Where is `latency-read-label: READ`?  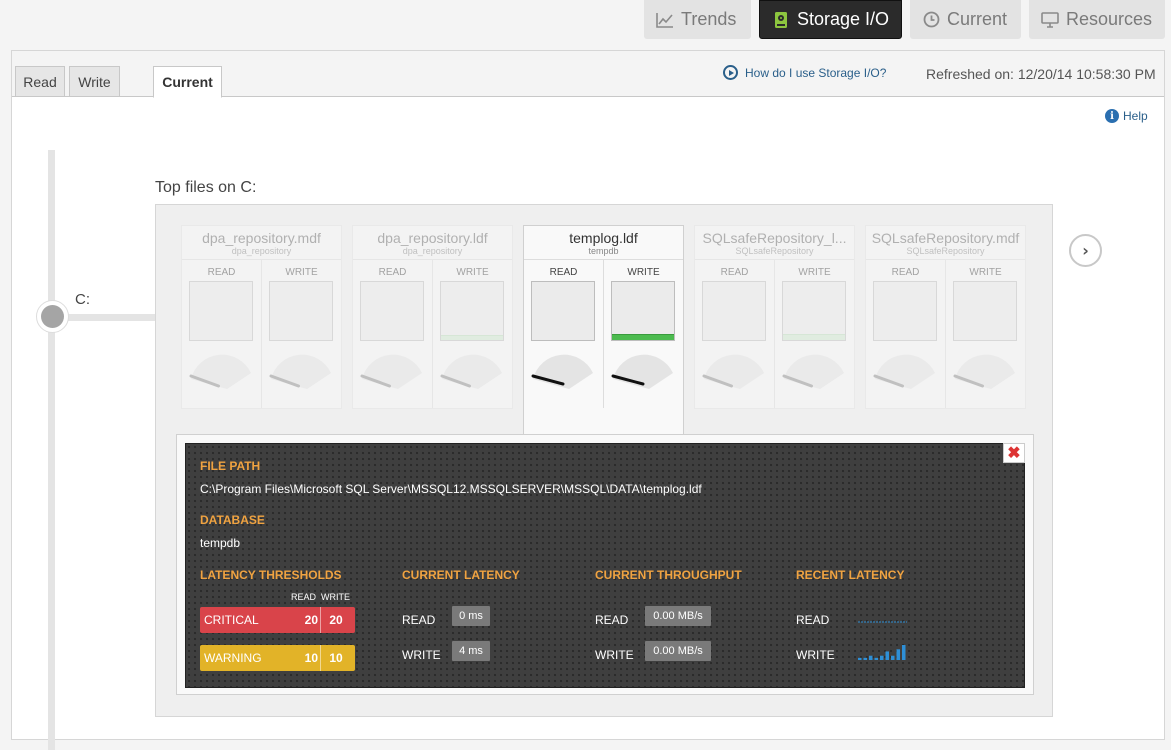 latency-read-label: READ is located at coordinates (419, 620).